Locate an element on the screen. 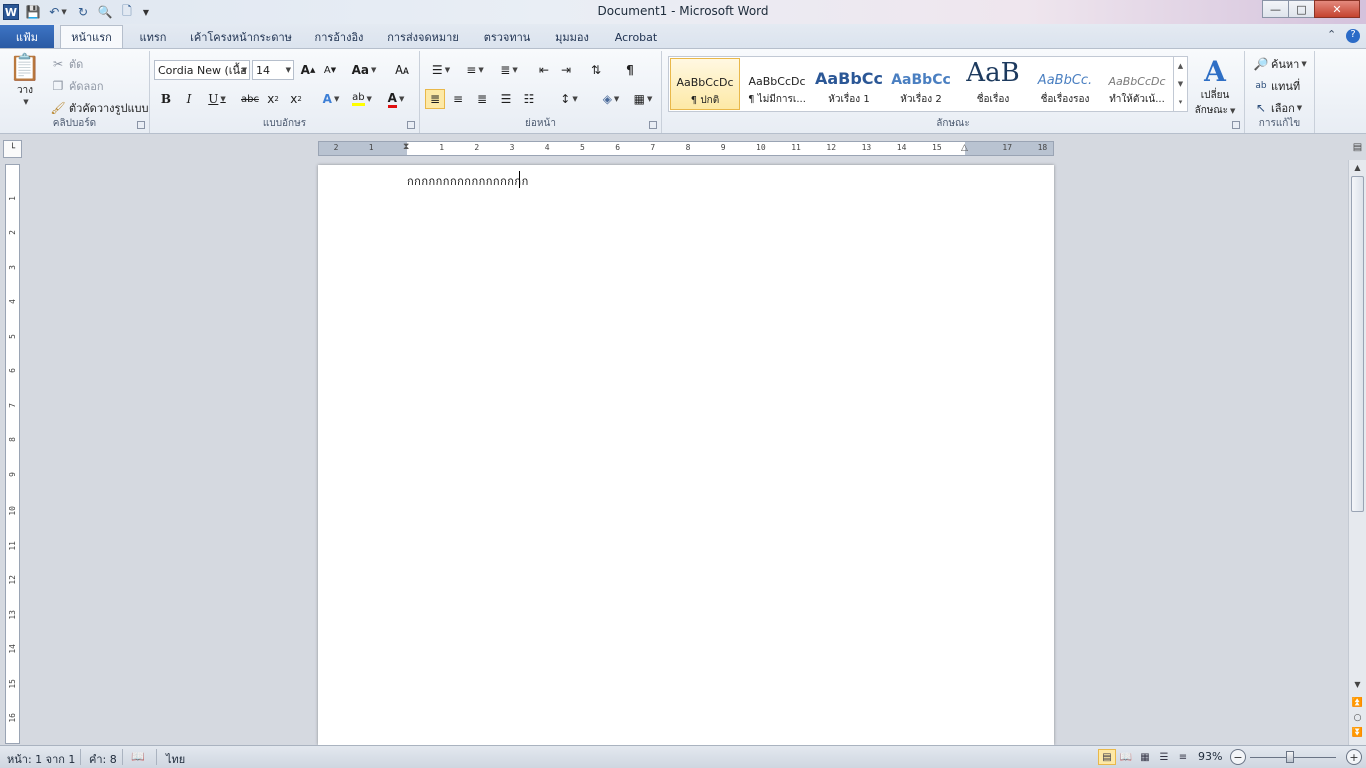  previous-page-icon: ⏫ is located at coordinates (1357, 703).